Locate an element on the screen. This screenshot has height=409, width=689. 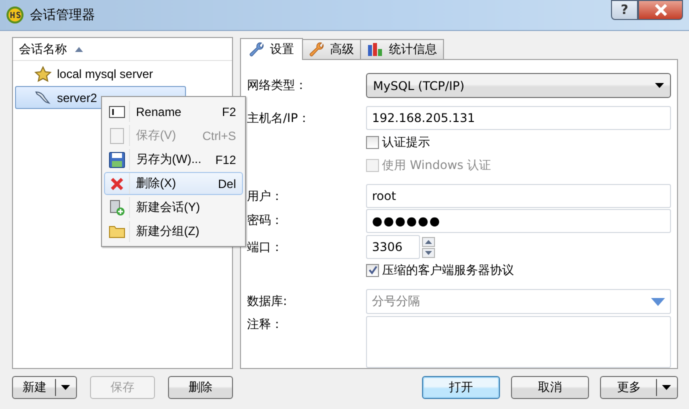
dialog-button: 打开 is located at coordinates (461, 387).